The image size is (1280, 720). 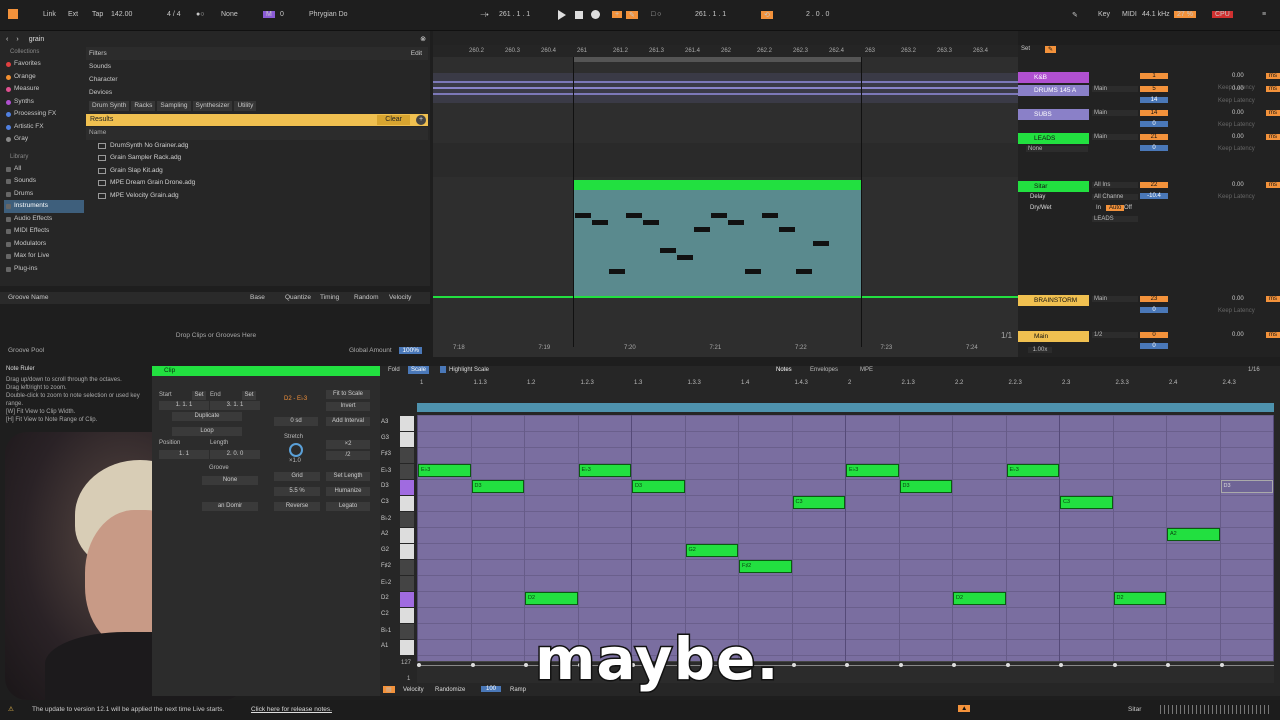 I want to click on collection-item: Favorites, so click(x=44, y=64).